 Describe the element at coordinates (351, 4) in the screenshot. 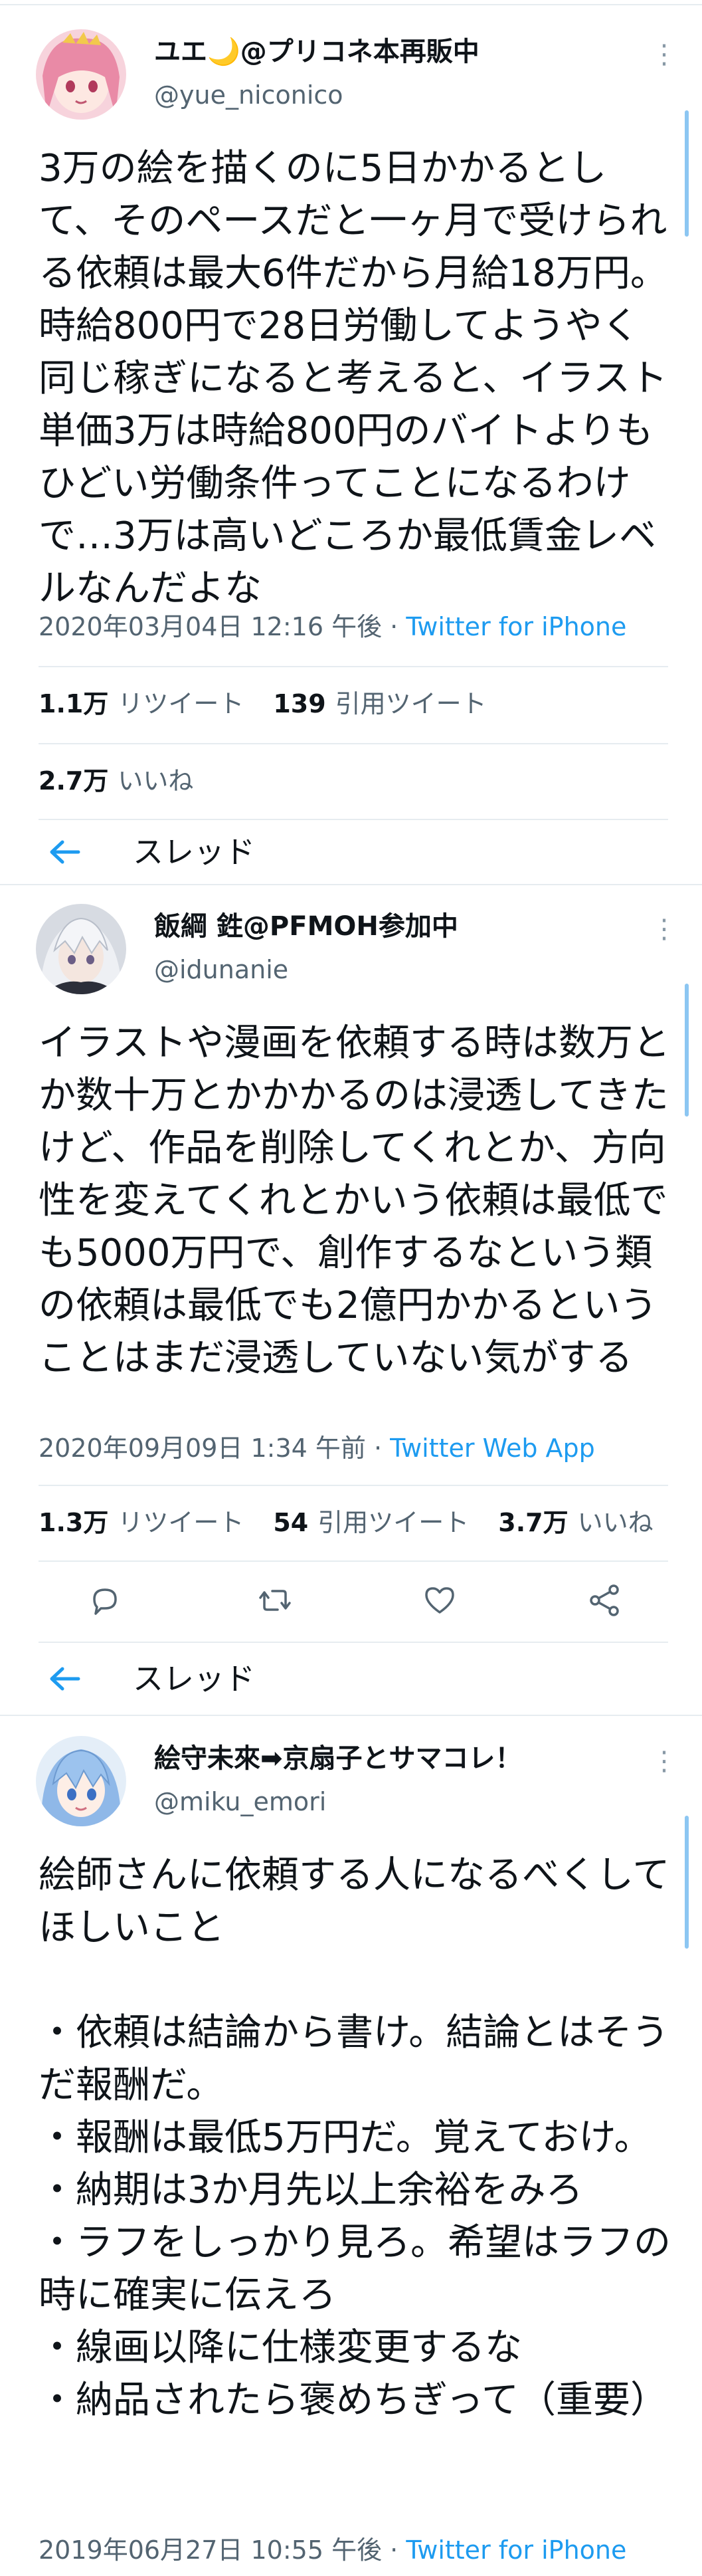

I see `top-divider` at that location.